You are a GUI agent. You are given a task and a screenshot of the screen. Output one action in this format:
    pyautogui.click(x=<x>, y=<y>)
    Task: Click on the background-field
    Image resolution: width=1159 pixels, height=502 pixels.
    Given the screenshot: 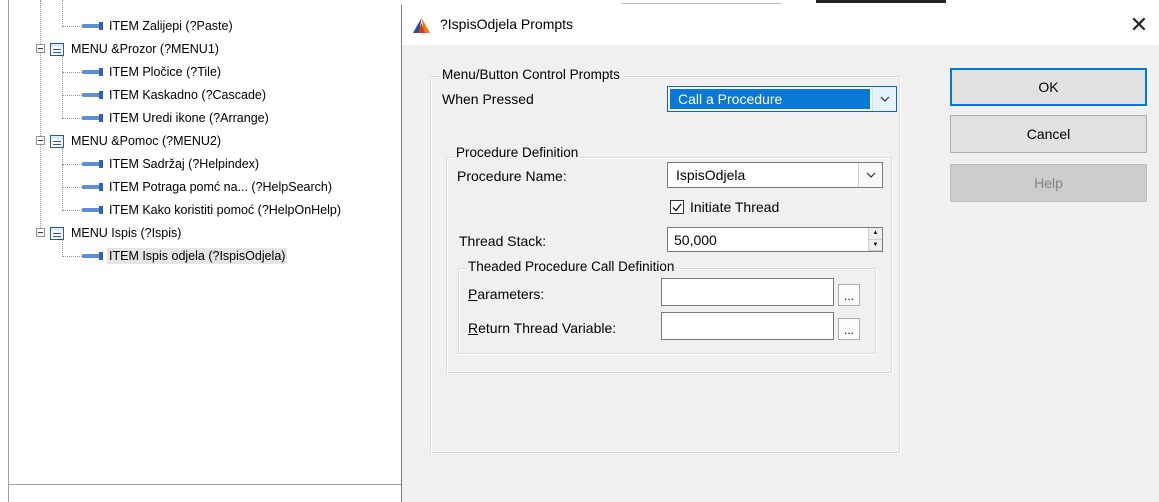 What is the action you would take?
    pyautogui.click(x=701, y=2)
    